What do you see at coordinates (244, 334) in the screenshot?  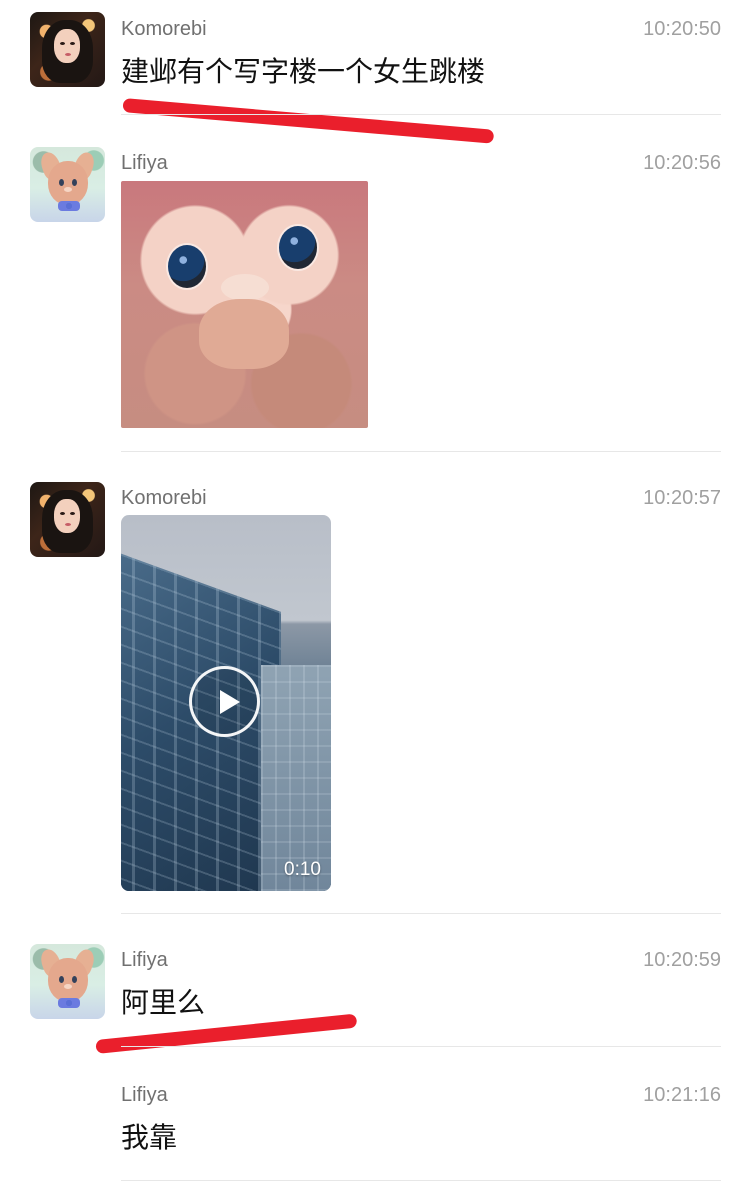 I see `sticker-hand` at bounding box center [244, 334].